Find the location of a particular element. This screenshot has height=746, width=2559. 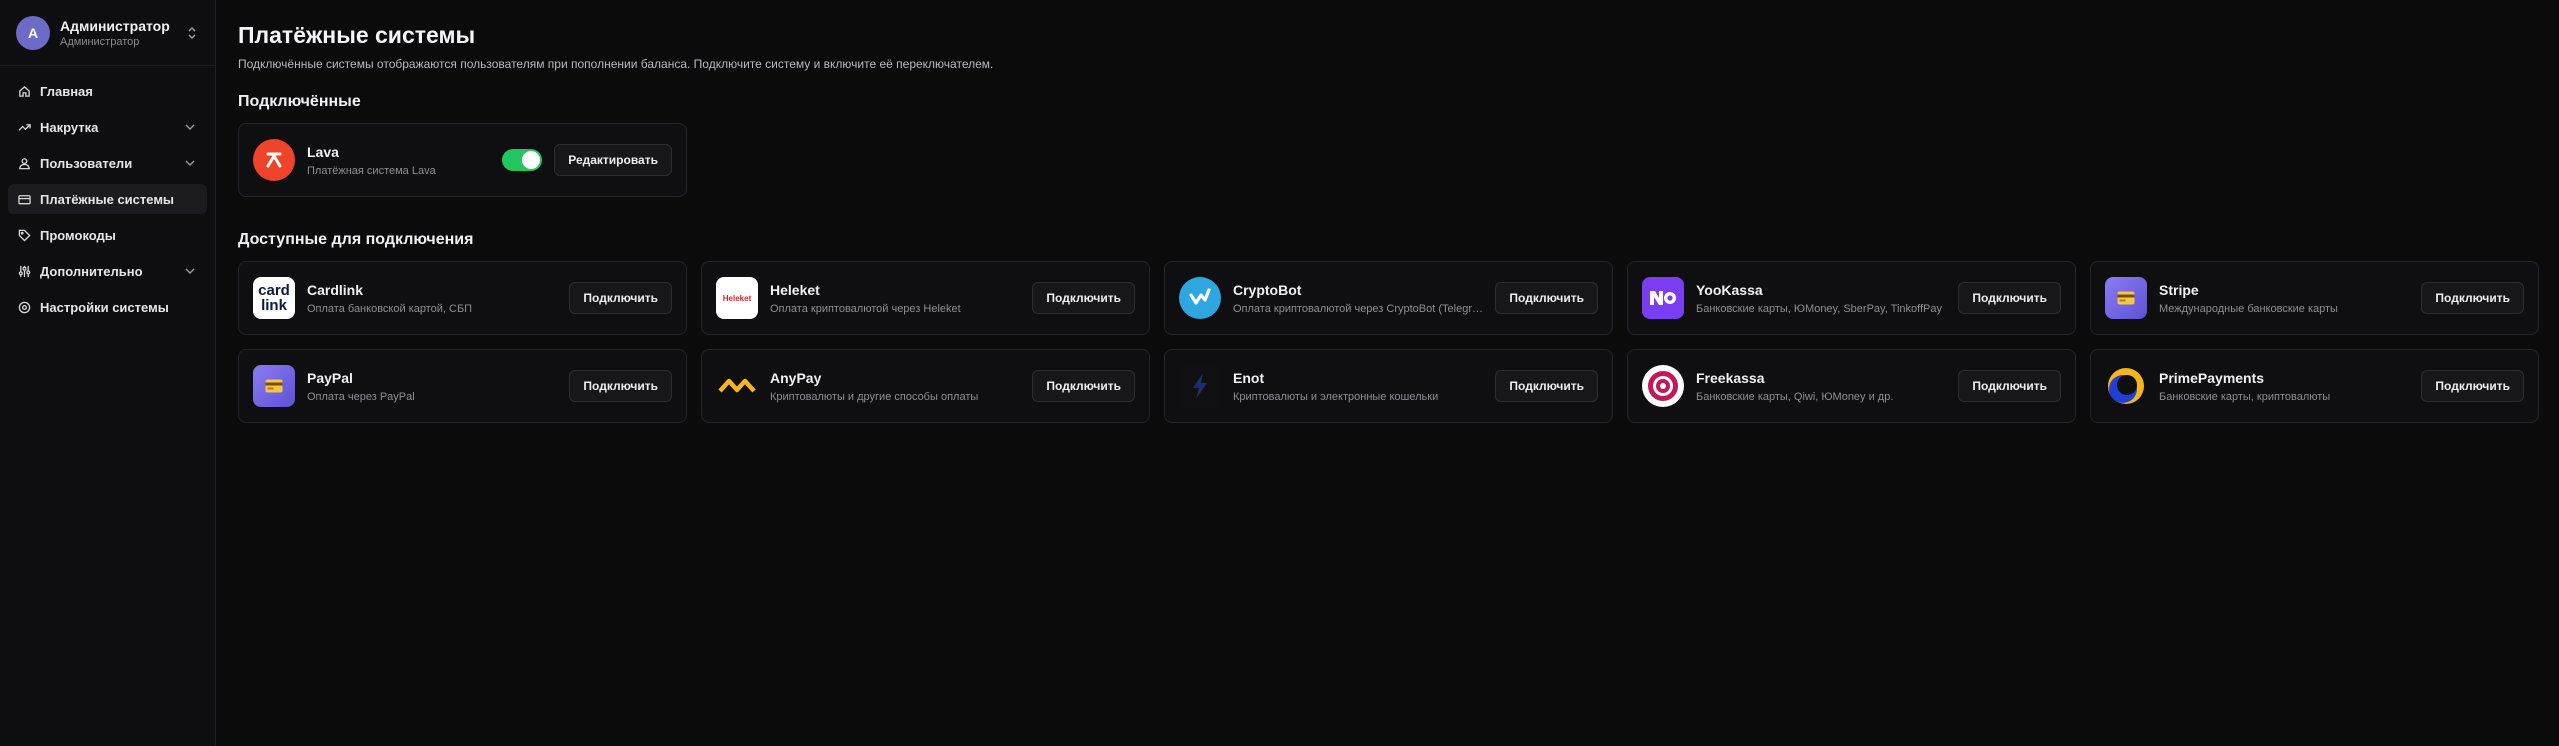

page-title: Платёжные системы is located at coordinates (357, 35).